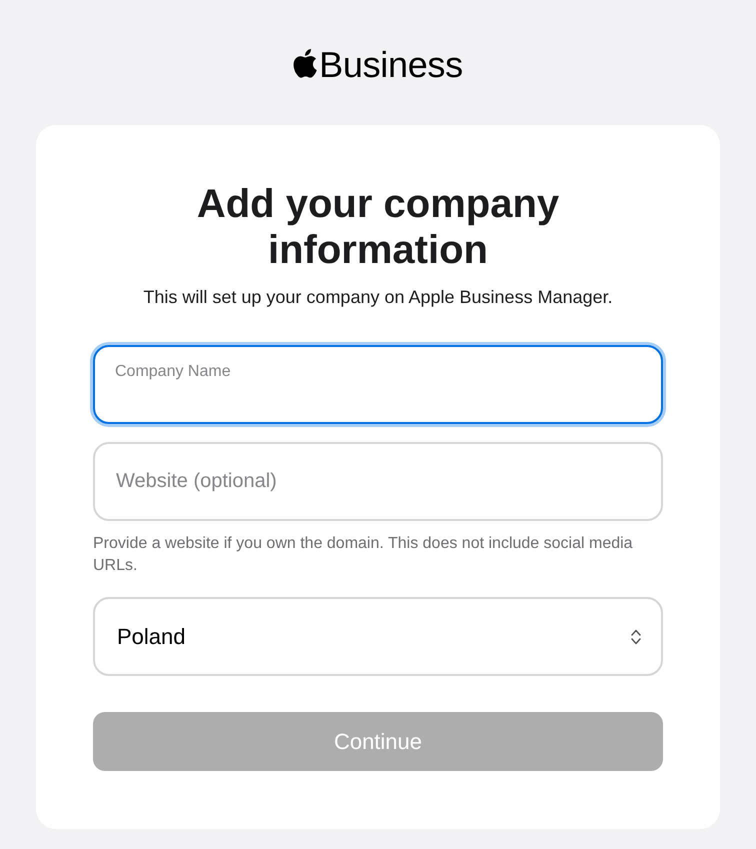 This screenshot has height=849, width=756. What do you see at coordinates (378, 636) in the screenshot?
I see `country-select: Poland` at bounding box center [378, 636].